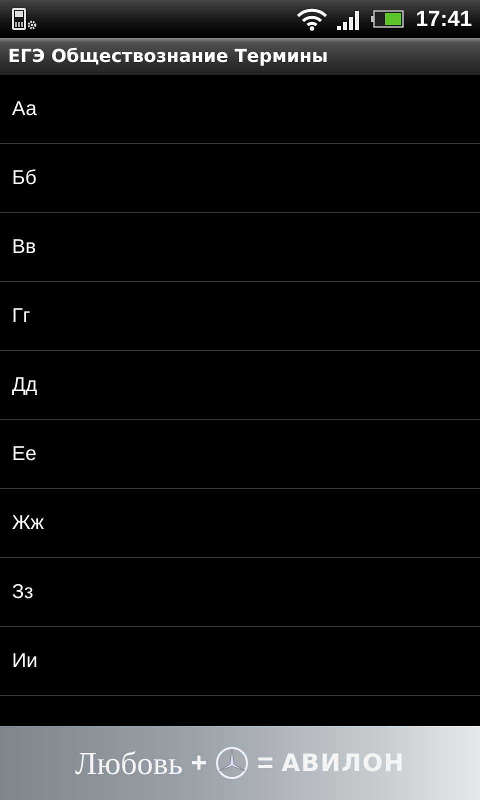 The image size is (480, 800). I want to click on letter-list-item: Аа, so click(240, 109).